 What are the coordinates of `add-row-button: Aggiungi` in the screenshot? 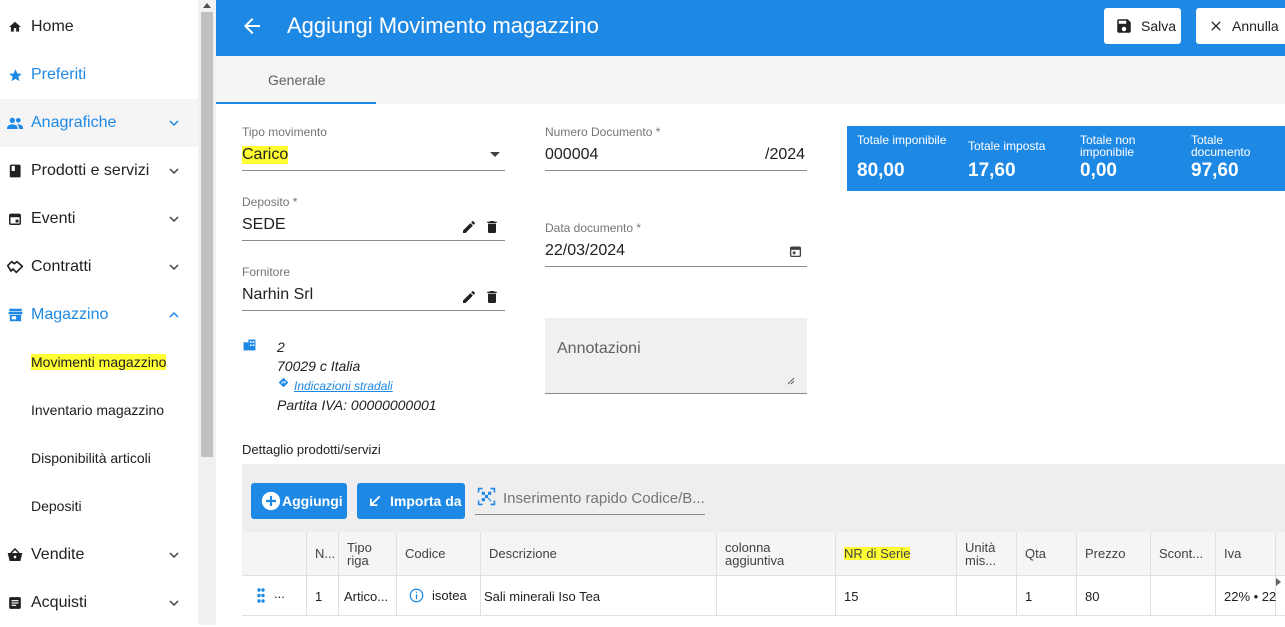 It's located at (299, 501).